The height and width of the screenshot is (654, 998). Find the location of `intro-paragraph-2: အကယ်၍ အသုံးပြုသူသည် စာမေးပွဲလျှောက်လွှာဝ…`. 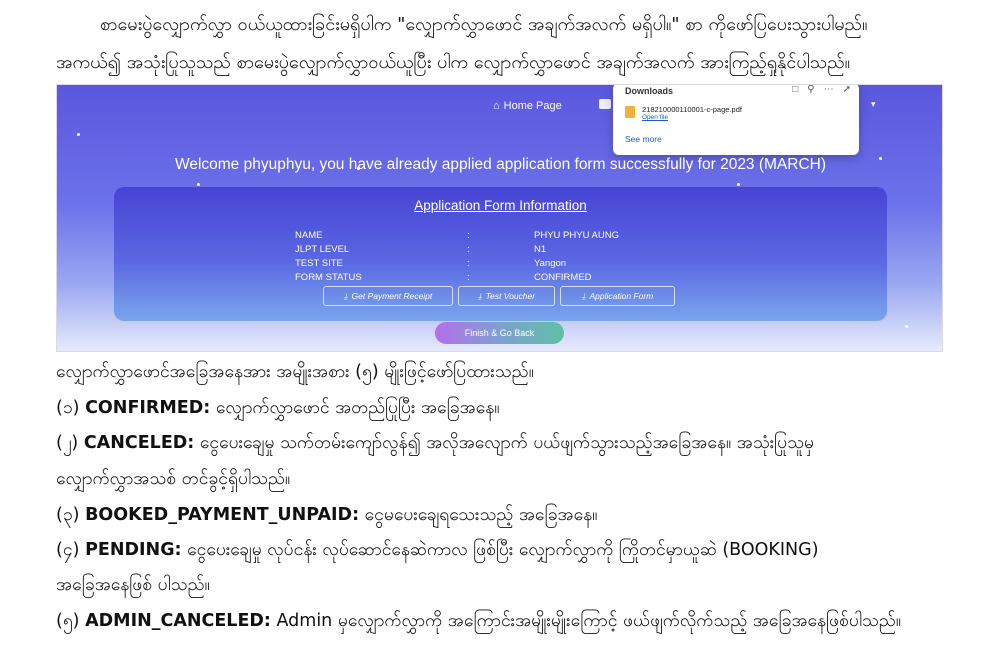

intro-paragraph-2: အကယ်၍ အသုံးပြုသူသည် စာမေးပွဲလျှောက်လွှာဝ… is located at coordinates (453, 62).